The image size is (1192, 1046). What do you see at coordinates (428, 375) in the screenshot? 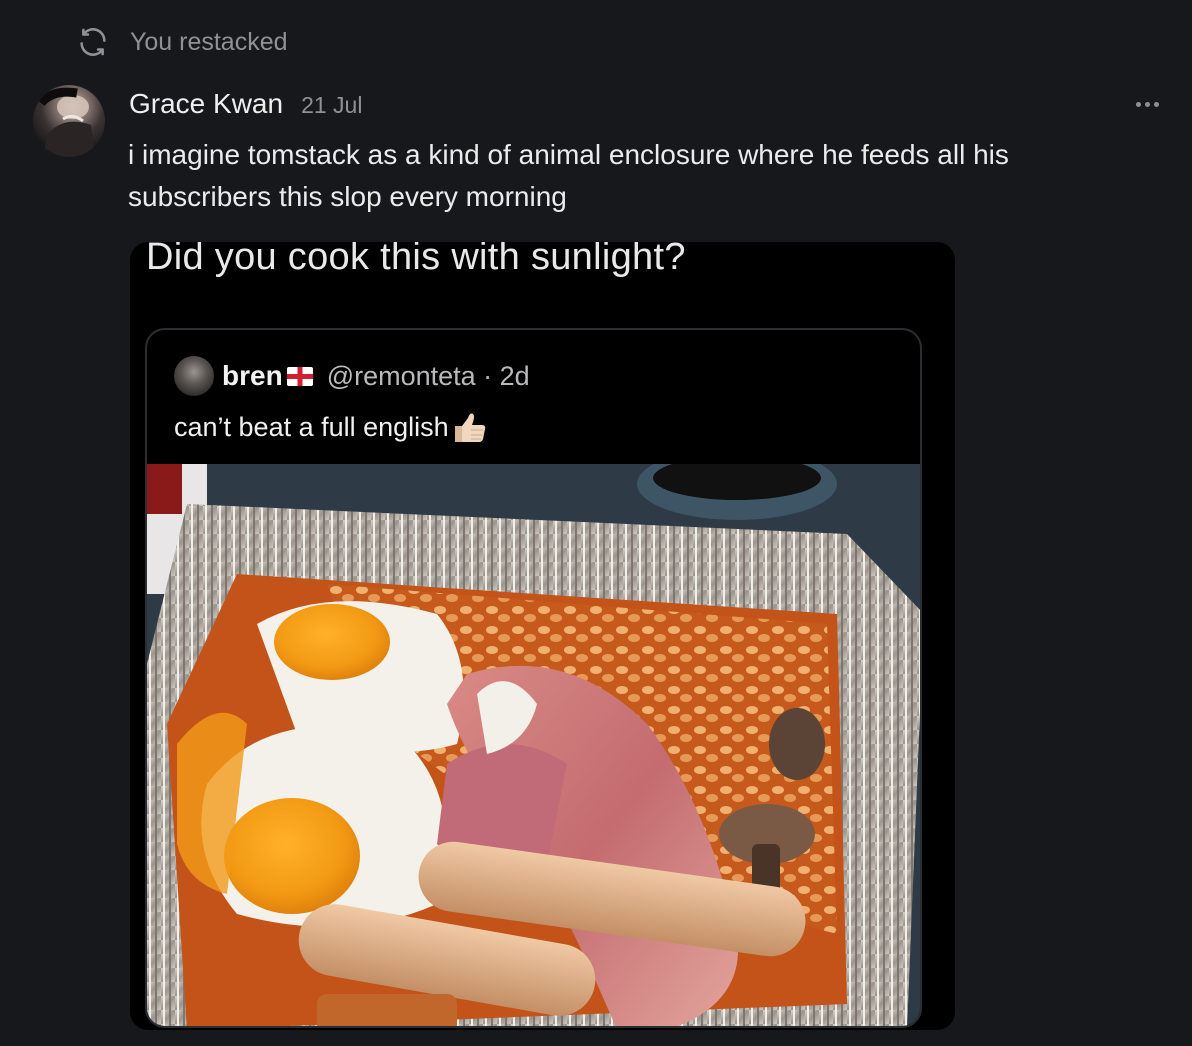
I see `tweet-handle-meta: @remonteta · 2d` at bounding box center [428, 375].